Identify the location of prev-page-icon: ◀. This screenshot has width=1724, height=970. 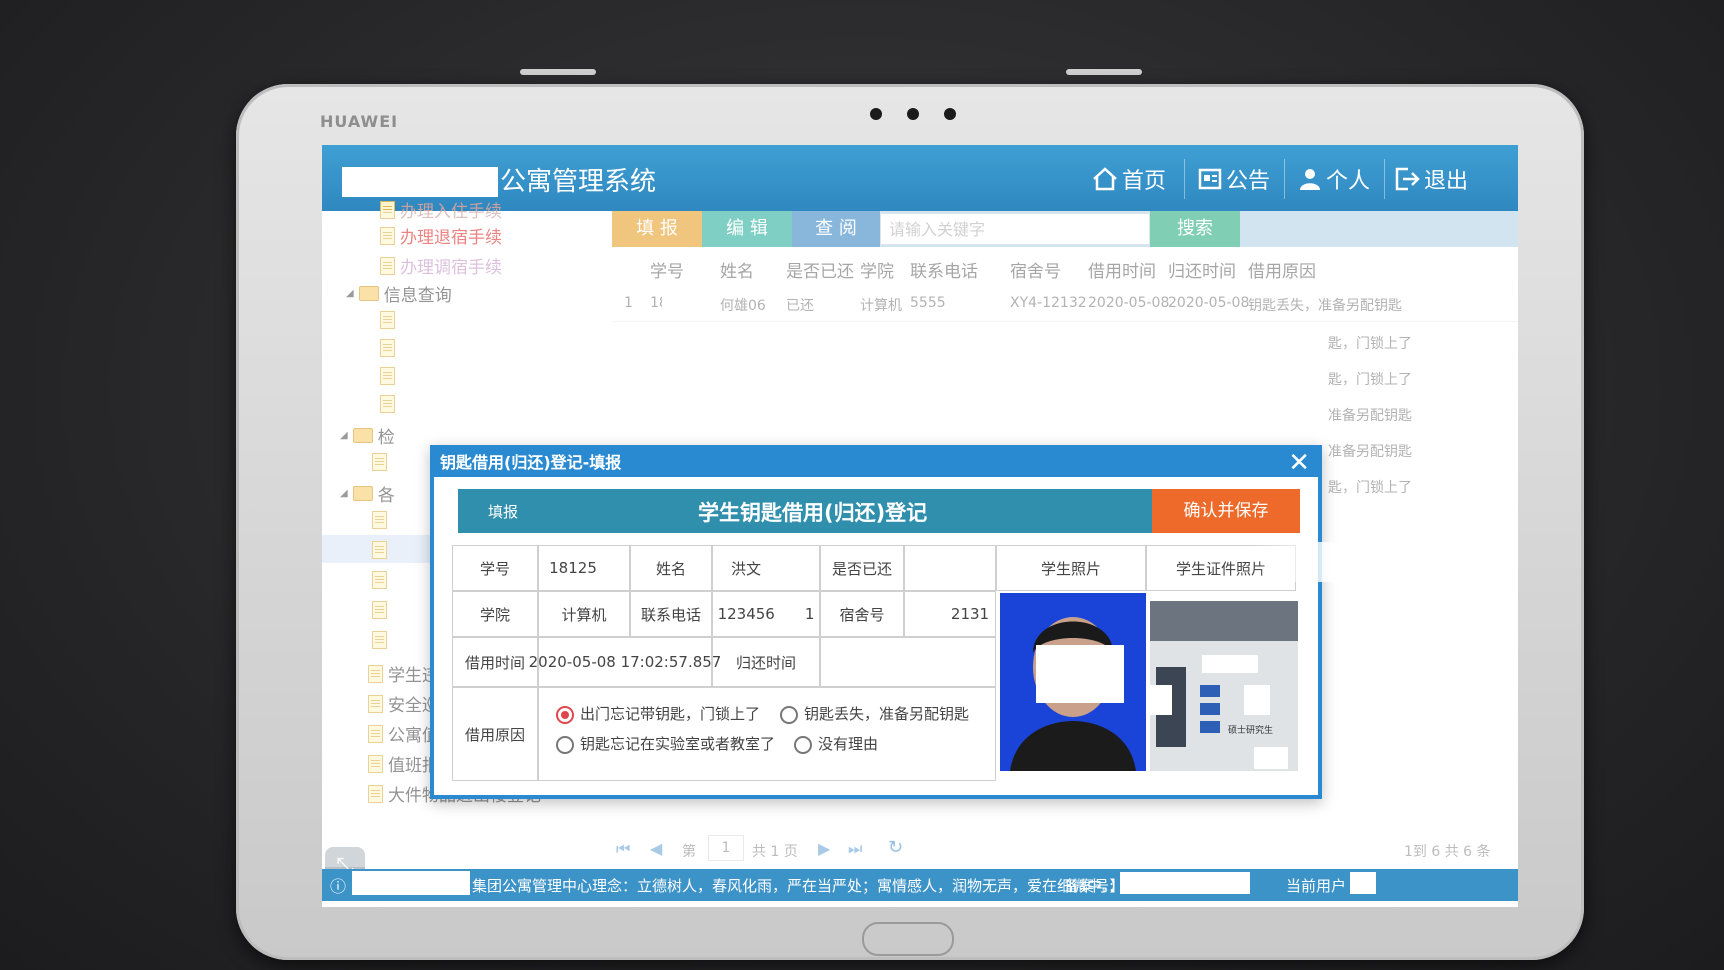
(656, 848).